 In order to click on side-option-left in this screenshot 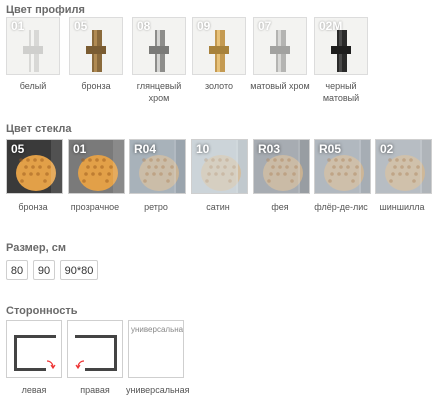, I will do `click(34, 349)`.